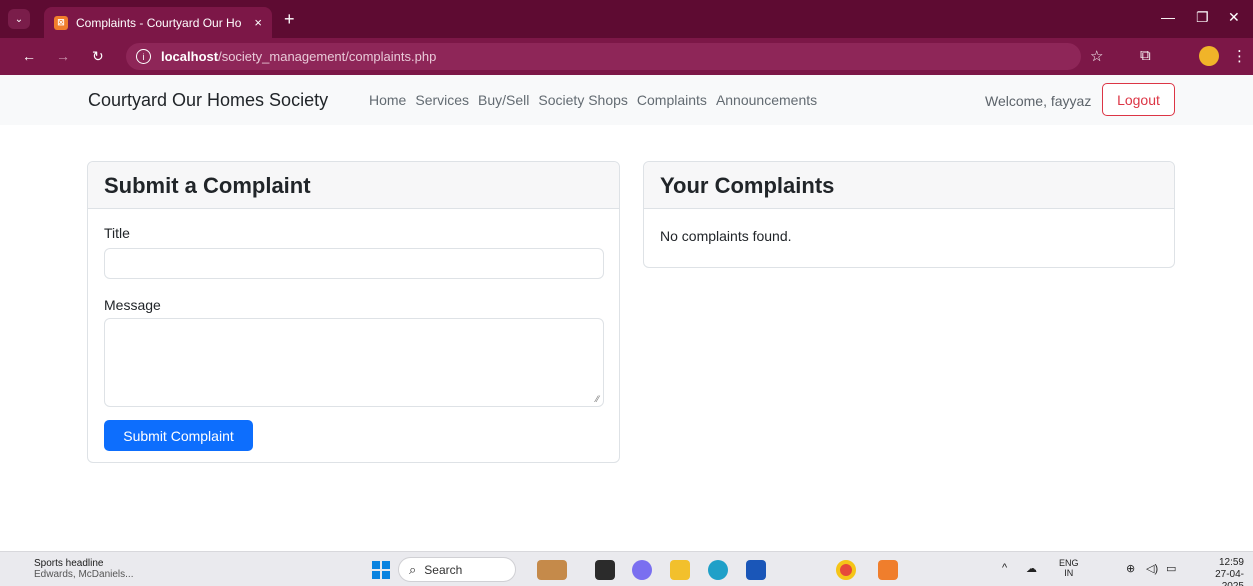 This screenshot has height=586, width=1253. What do you see at coordinates (1138, 99) in the screenshot?
I see `logout-button: Logout` at bounding box center [1138, 99].